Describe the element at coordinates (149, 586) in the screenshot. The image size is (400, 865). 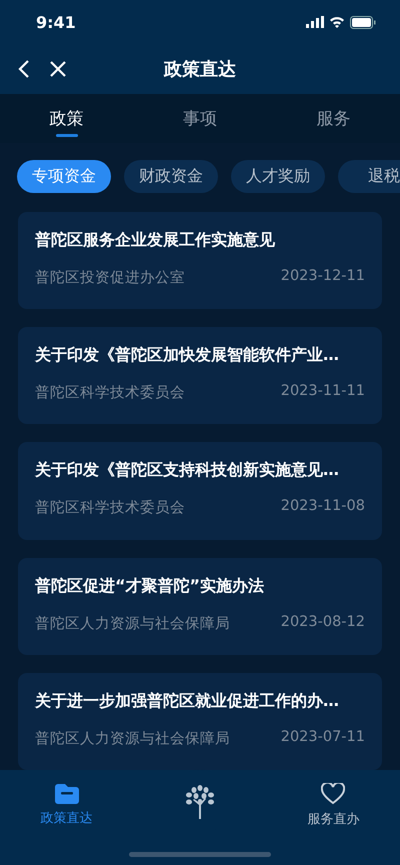
I see `policy-title: 普陀区促进“才聚普陀”实施办法` at that location.